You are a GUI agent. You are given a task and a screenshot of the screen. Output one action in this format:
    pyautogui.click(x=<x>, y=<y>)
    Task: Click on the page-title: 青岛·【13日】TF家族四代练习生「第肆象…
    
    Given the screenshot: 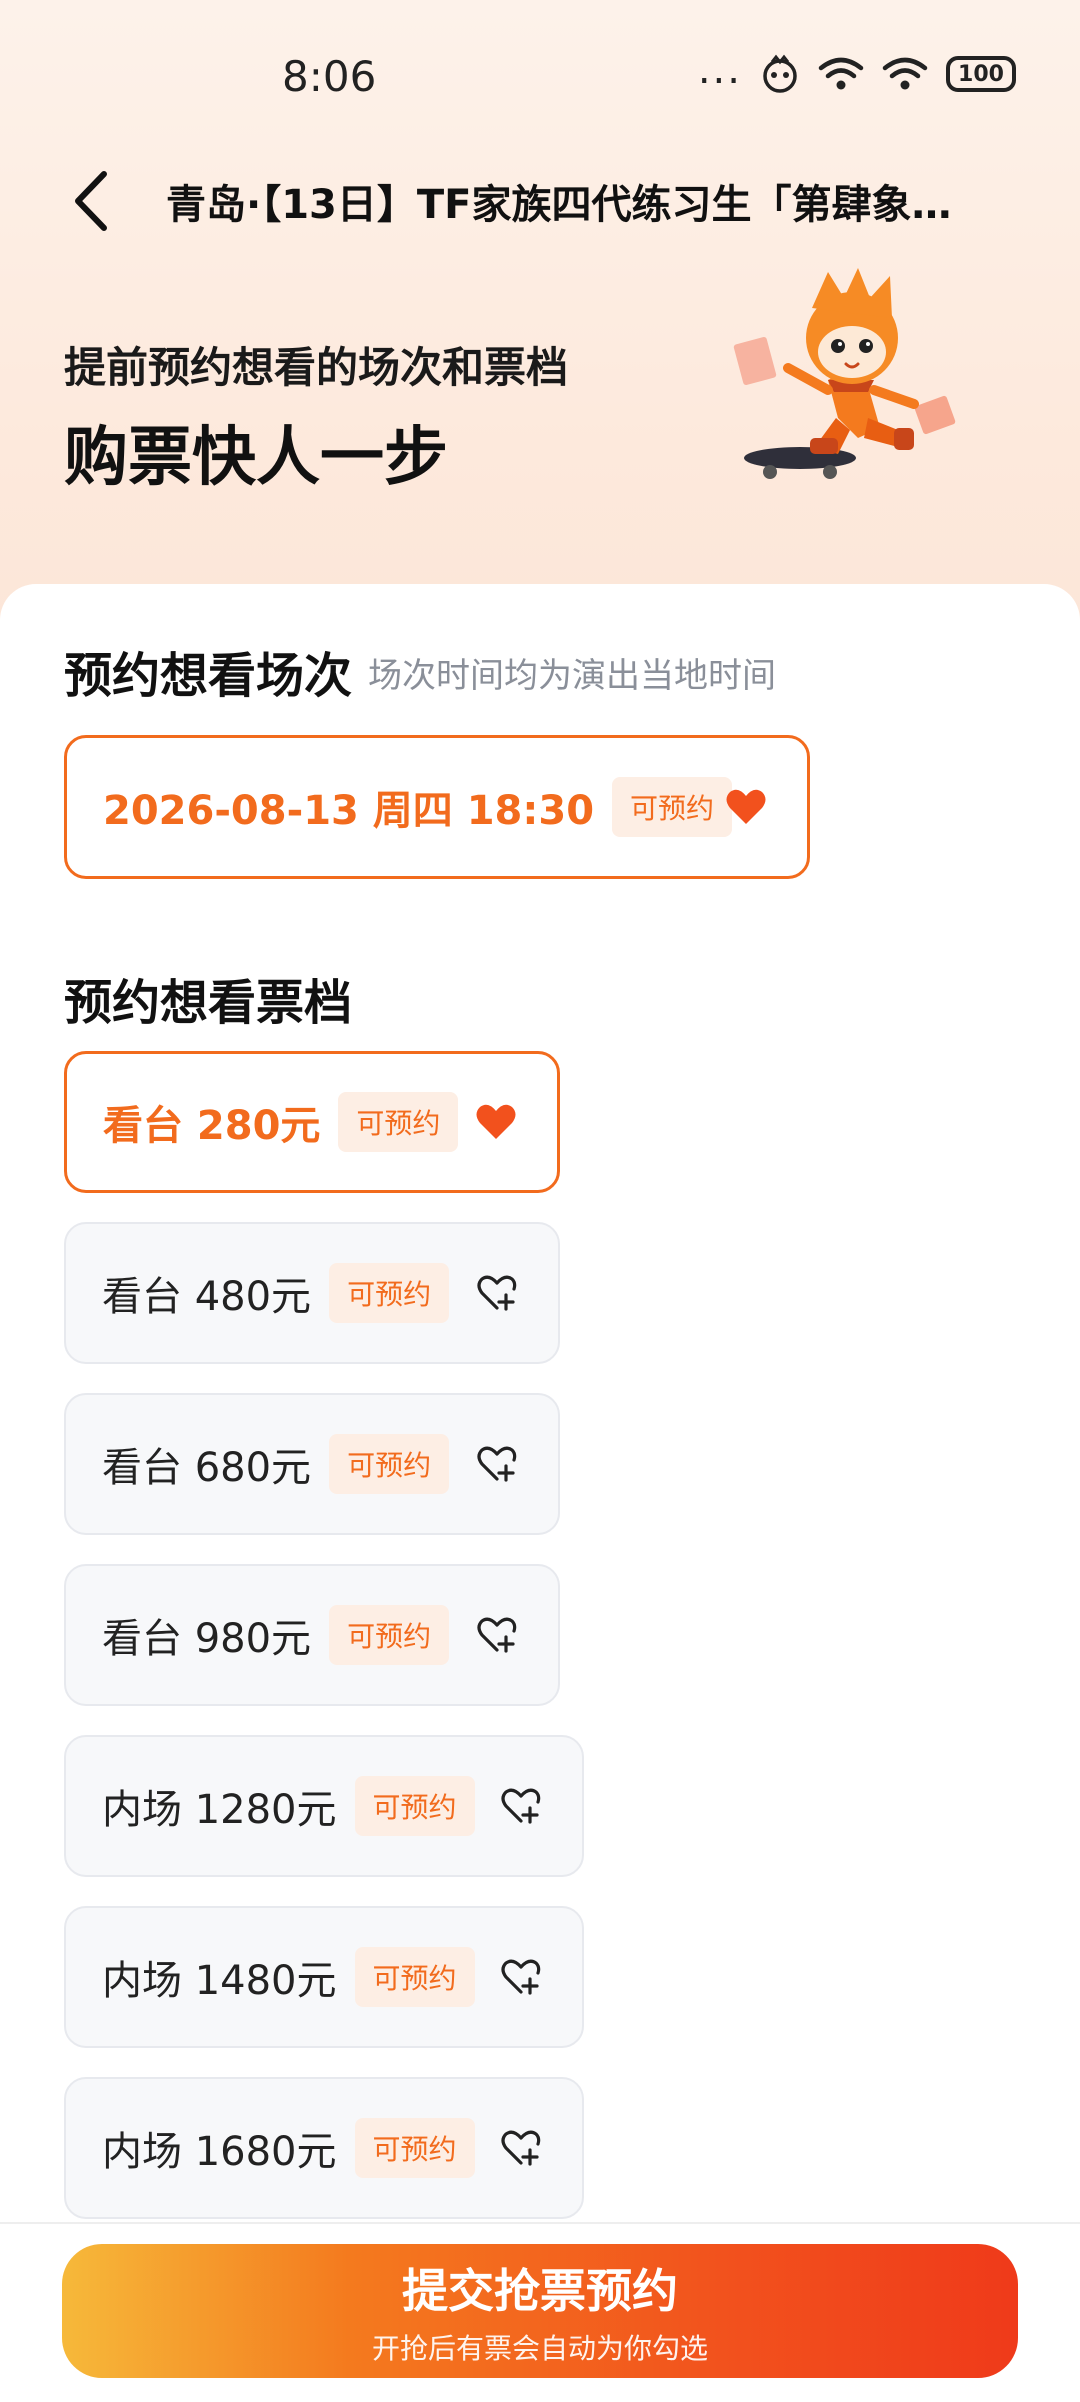 What is the action you would take?
    pyautogui.click(x=559, y=205)
    